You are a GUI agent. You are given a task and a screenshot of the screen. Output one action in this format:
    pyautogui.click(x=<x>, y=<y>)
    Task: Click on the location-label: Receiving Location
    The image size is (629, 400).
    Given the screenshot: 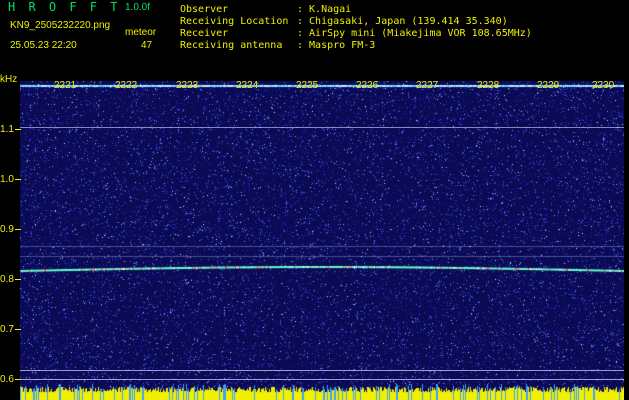 What is the action you would take?
    pyautogui.click(x=234, y=21)
    